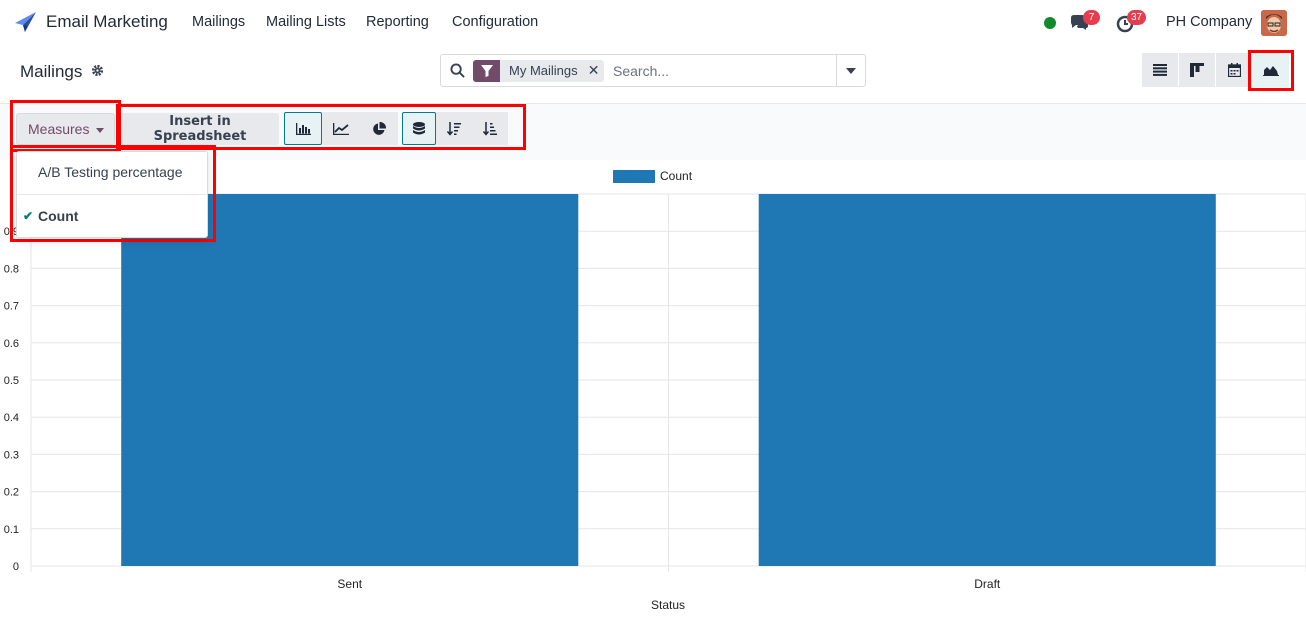 The height and width of the screenshot is (617, 1306). I want to click on sort-ascending-icon, so click(490, 128).